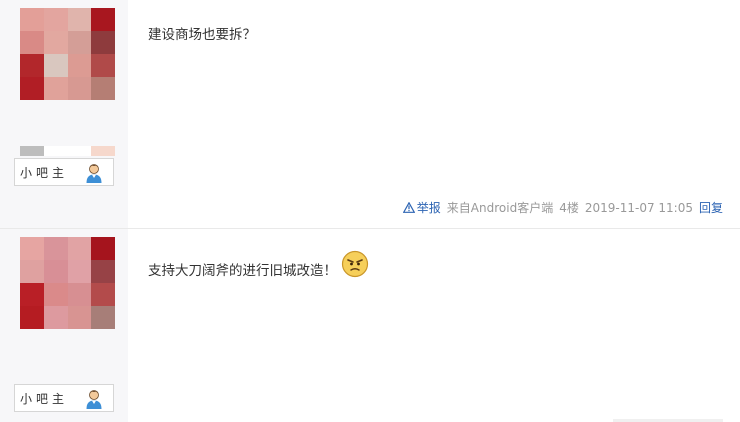 Image resolution: width=740 pixels, height=422 pixels. Describe the element at coordinates (67, 151) in the screenshot. I see `avatar-strip` at that location.